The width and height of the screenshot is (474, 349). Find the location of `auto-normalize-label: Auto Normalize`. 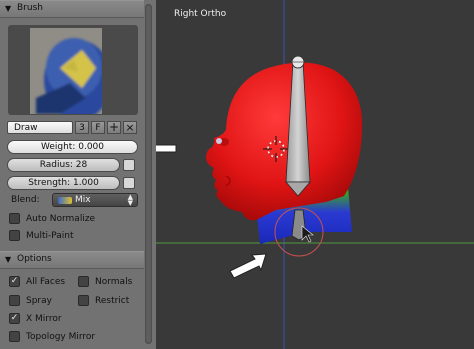

auto-normalize-label: Auto Normalize is located at coordinates (61, 219).